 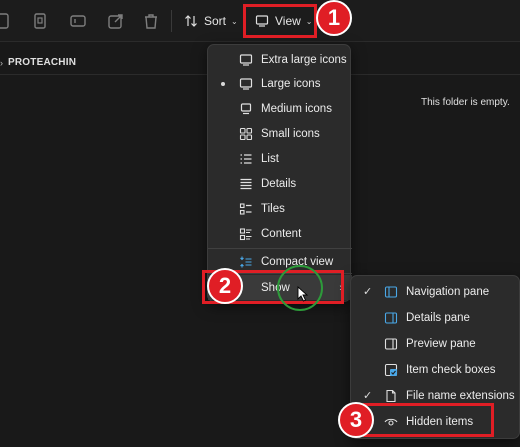 What do you see at coordinates (391, 318) in the screenshot?
I see `details-pane-icon` at bounding box center [391, 318].